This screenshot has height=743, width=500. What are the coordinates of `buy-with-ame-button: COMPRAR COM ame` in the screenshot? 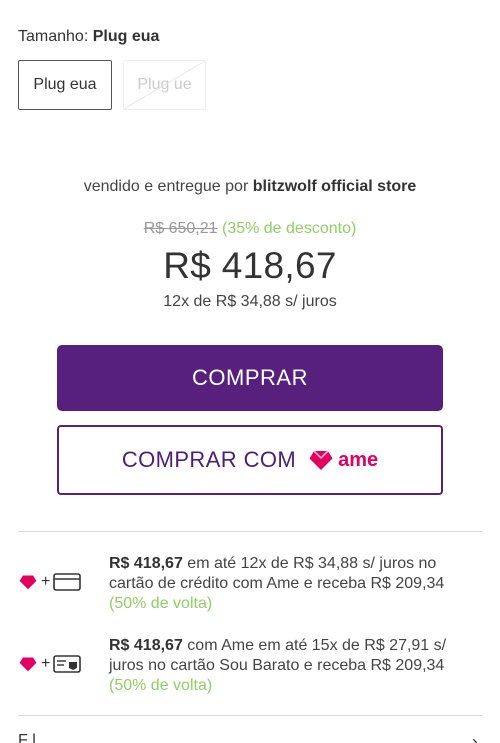 It's located at (250, 460).